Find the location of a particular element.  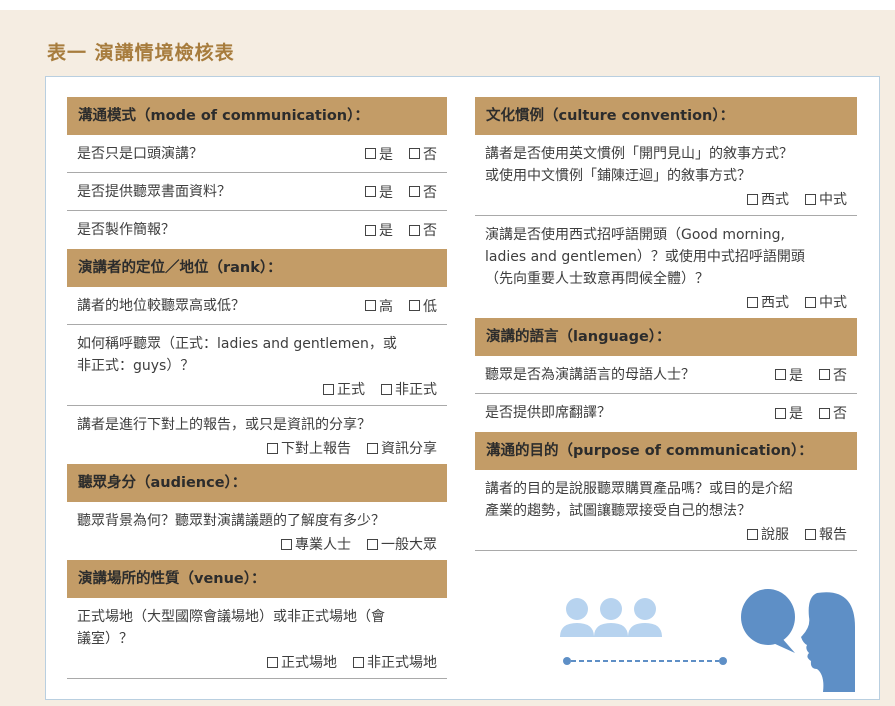

option-informal: 非正式 is located at coordinates (409, 389).